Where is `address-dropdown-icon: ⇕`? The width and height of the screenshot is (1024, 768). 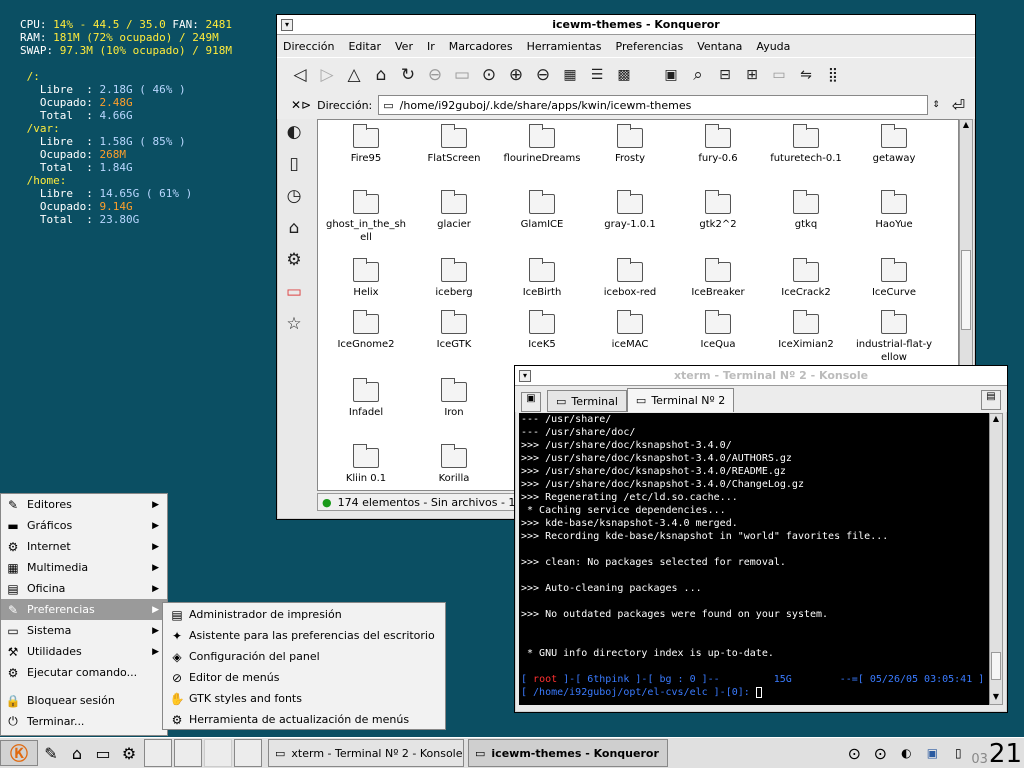 address-dropdown-icon: ⇕ is located at coordinates (936, 105).